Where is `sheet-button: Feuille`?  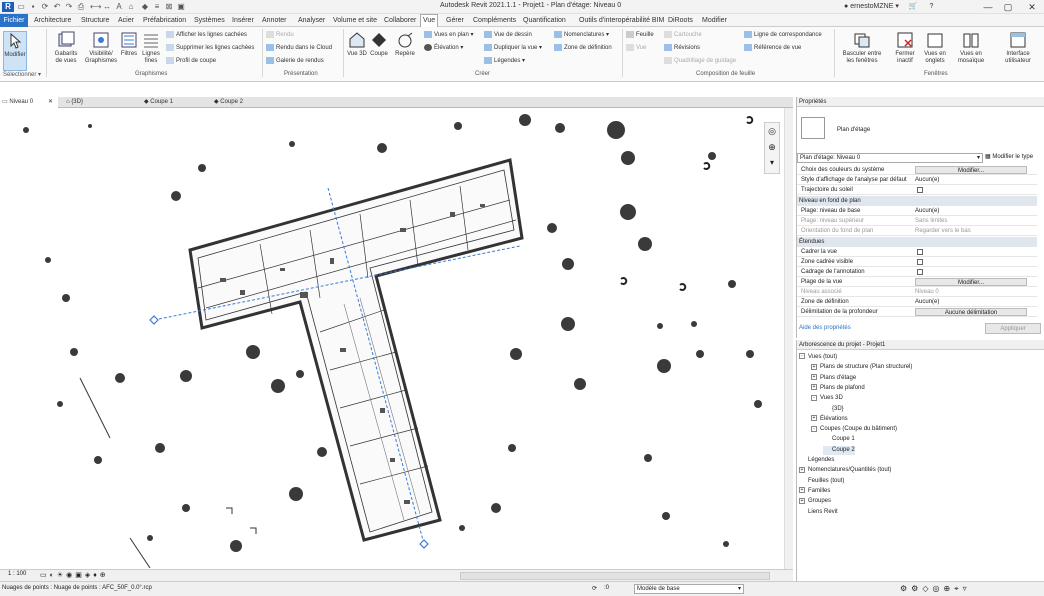
sheet-button: Feuille is located at coordinates (640, 35).